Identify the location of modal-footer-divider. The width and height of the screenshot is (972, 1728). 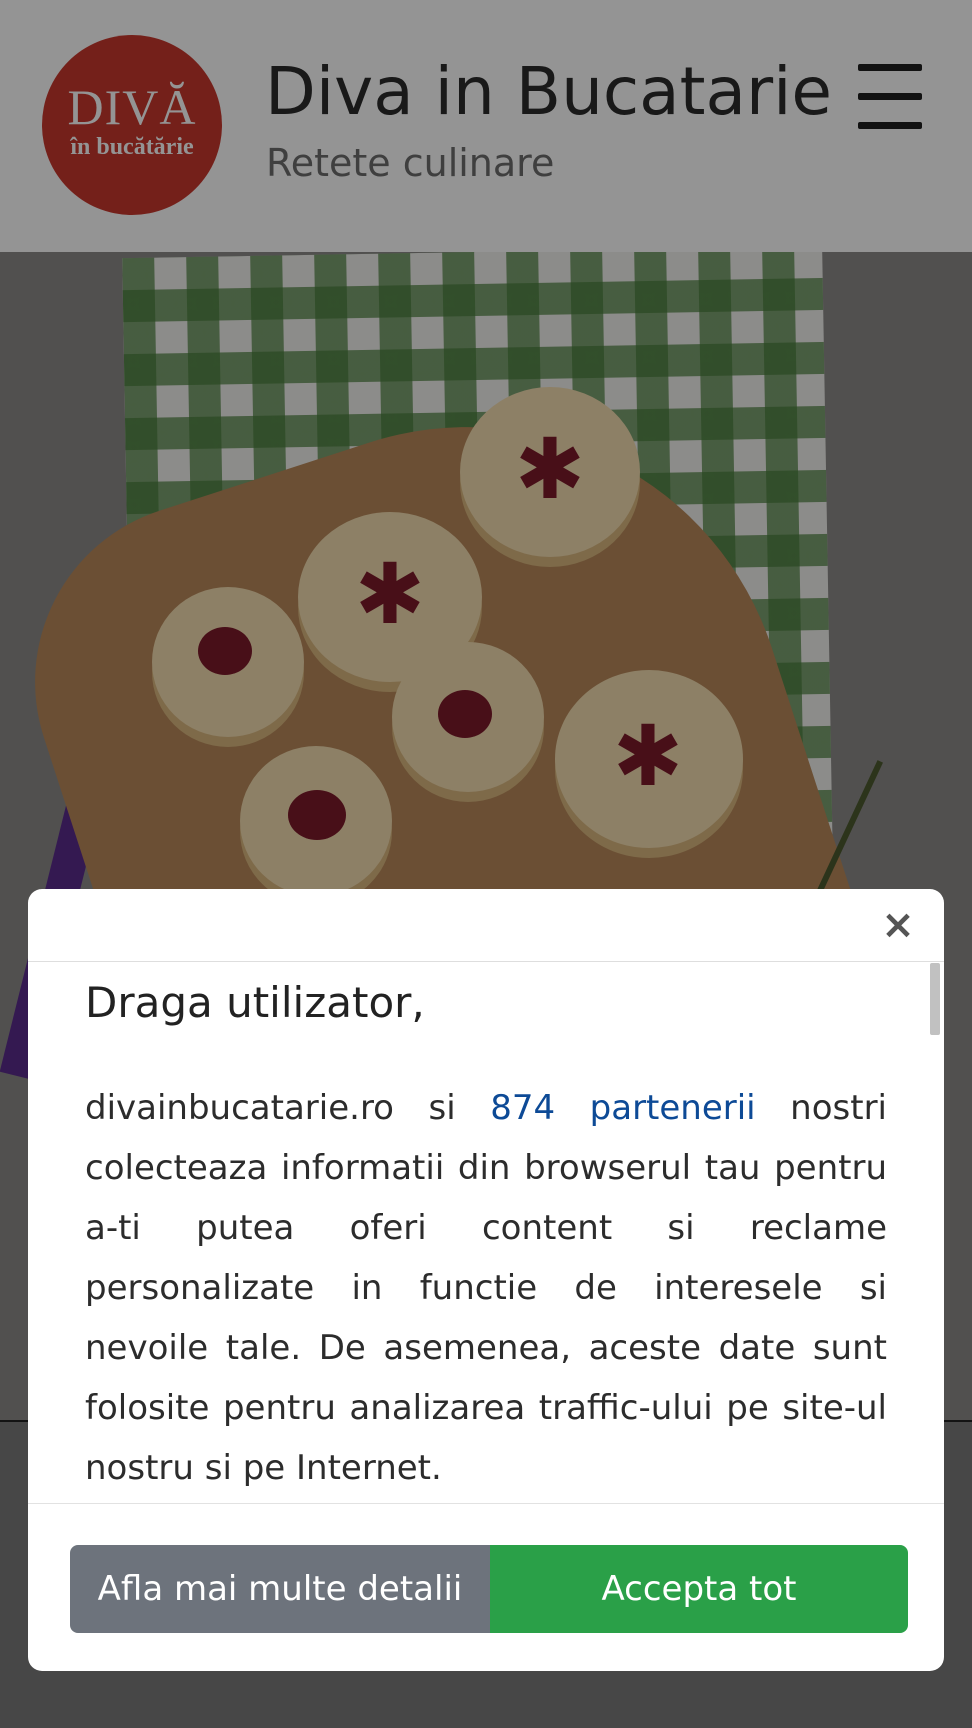
(486, 1503).